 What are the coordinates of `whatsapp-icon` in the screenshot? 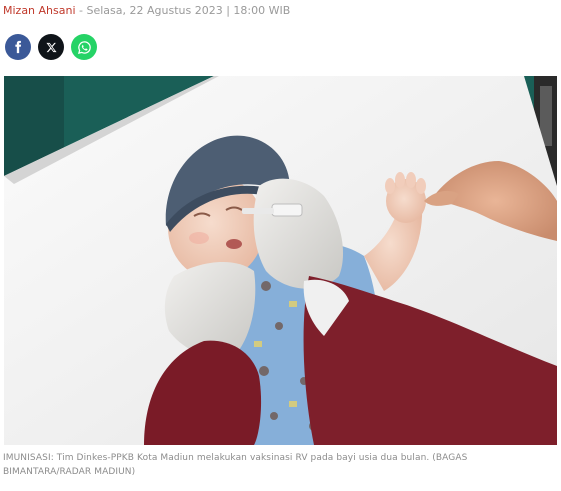 It's located at (84, 47).